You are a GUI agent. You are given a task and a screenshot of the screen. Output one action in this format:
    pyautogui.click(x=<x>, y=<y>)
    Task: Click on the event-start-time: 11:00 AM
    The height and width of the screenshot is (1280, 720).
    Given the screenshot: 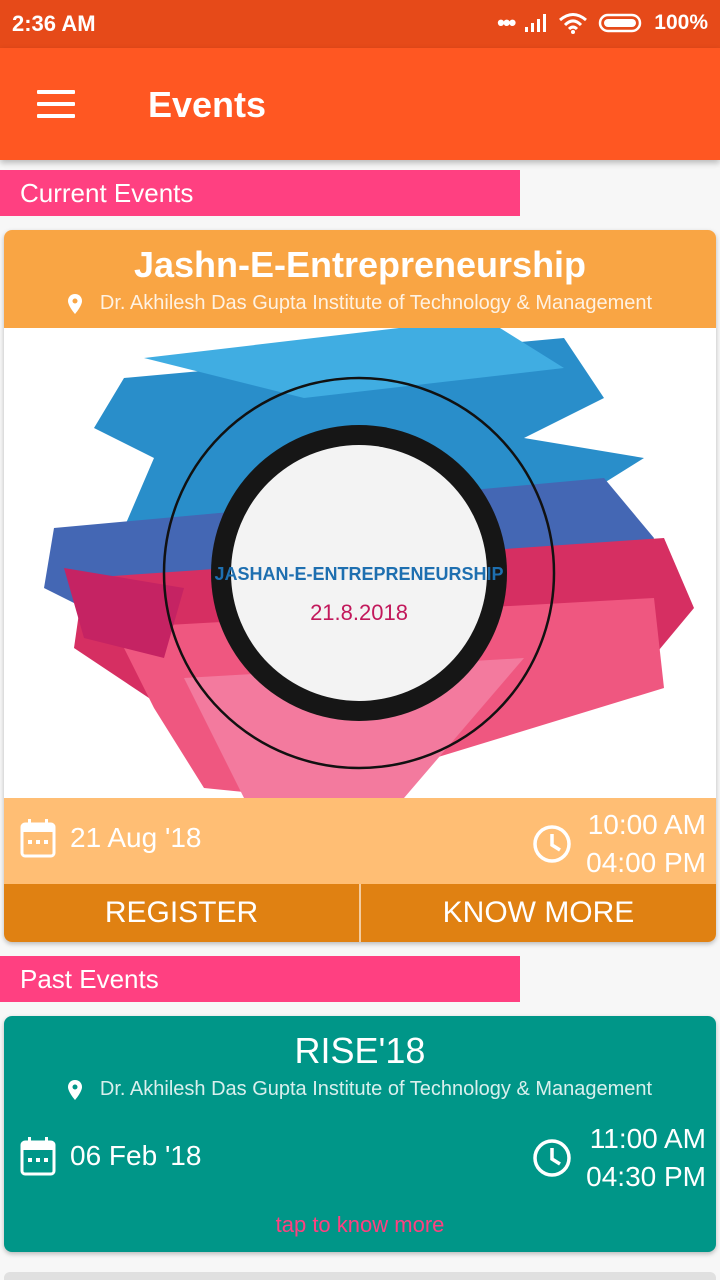 What is the action you would take?
    pyautogui.click(x=647, y=1138)
    